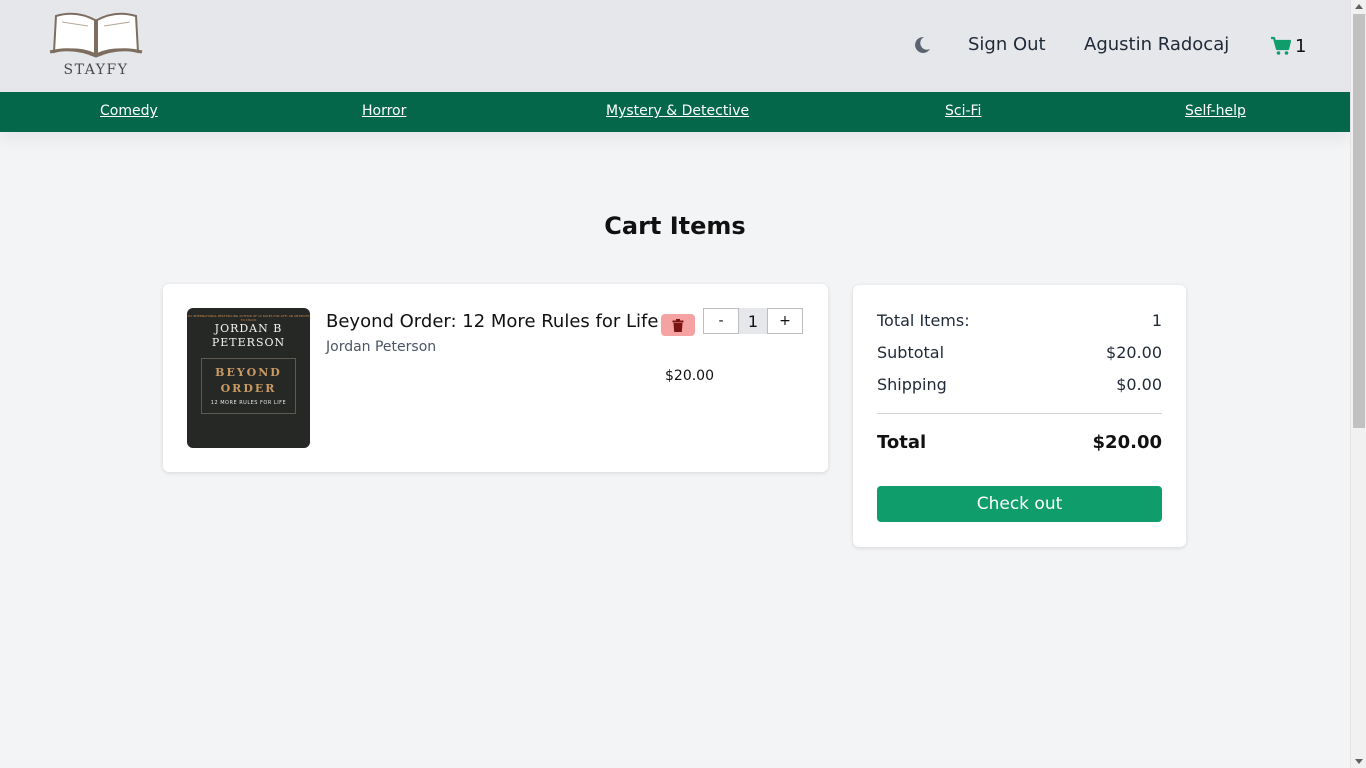 The height and width of the screenshot is (768, 1366). What do you see at coordinates (1134, 352) in the screenshot?
I see `subtotal-value: $20.00` at bounding box center [1134, 352].